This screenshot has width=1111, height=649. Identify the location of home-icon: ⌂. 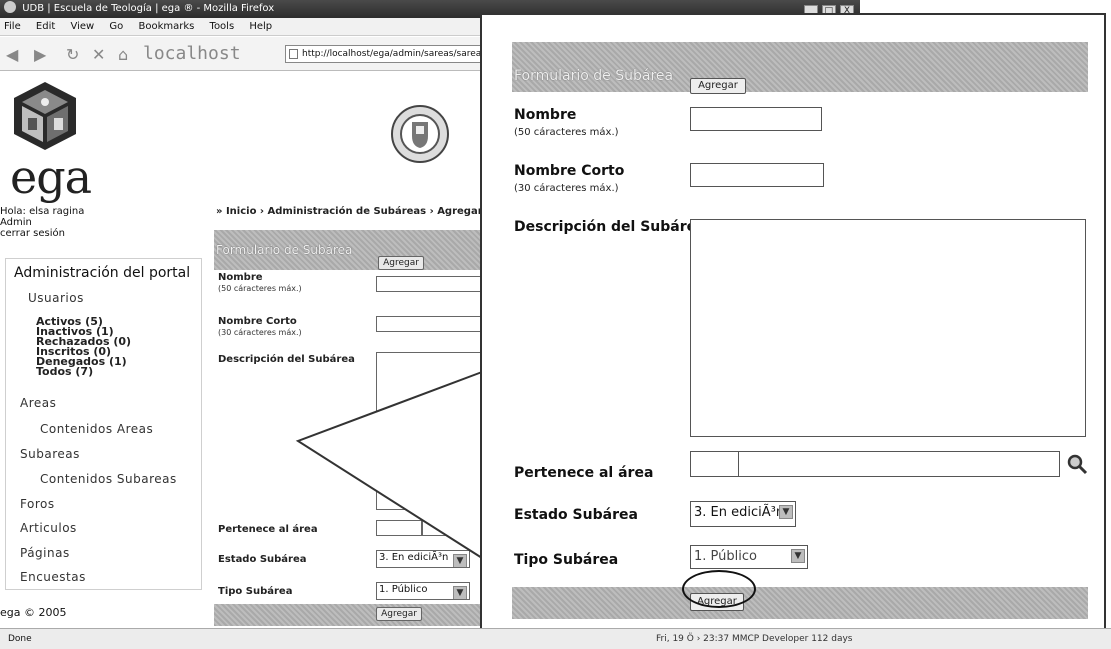
(123, 54).